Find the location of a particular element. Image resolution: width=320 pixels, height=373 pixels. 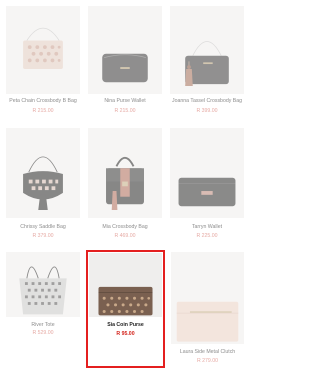

product-card-selected: Sia Coin Purse R 95.00 is located at coordinates (125, 309).